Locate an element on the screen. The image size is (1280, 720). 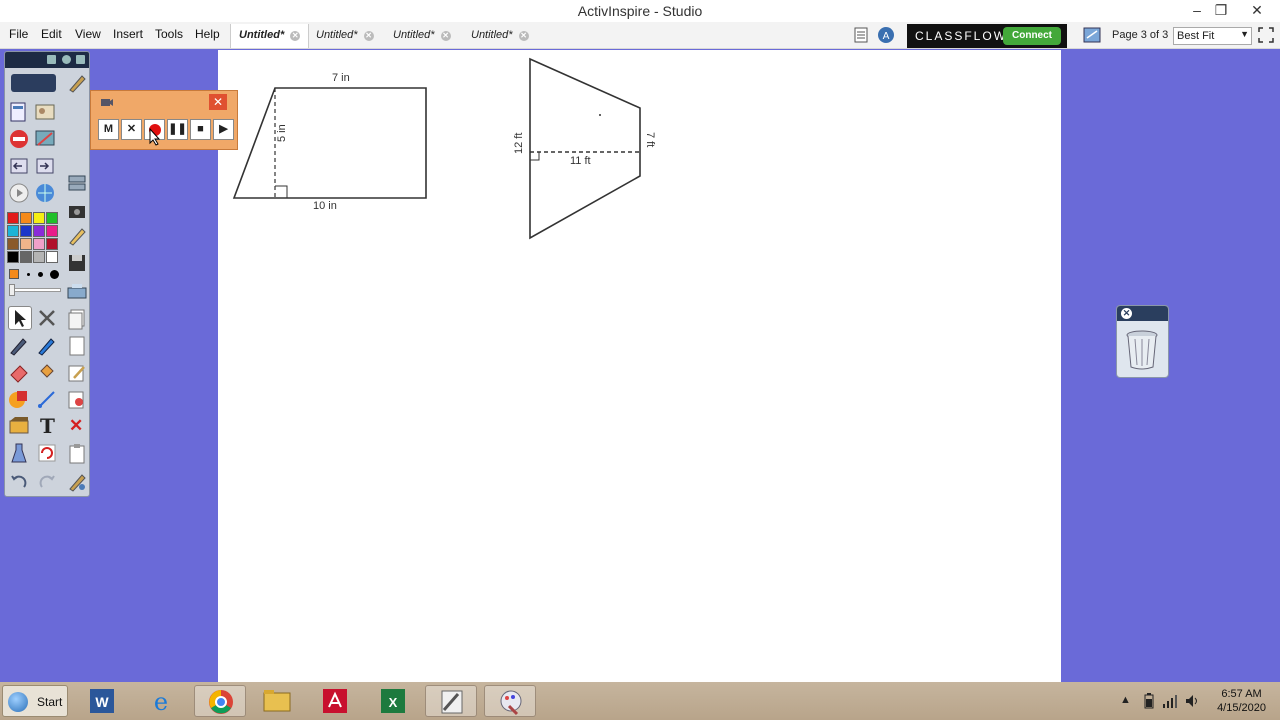
color-swatch-green is located at coordinates (52, 218).